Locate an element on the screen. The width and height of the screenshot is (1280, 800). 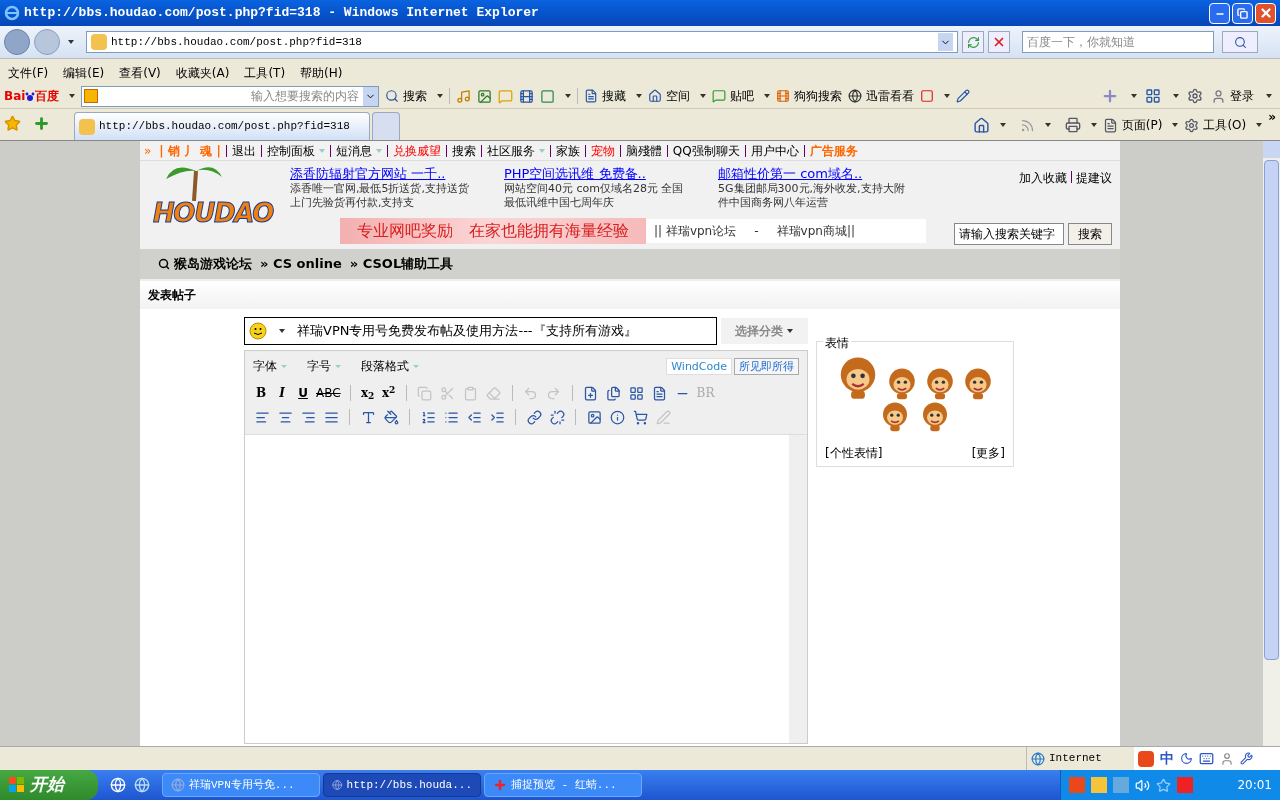
browser-tab: http://bbs.houdao.com/post.php?fid=318 is located at coordinates (222, 126).